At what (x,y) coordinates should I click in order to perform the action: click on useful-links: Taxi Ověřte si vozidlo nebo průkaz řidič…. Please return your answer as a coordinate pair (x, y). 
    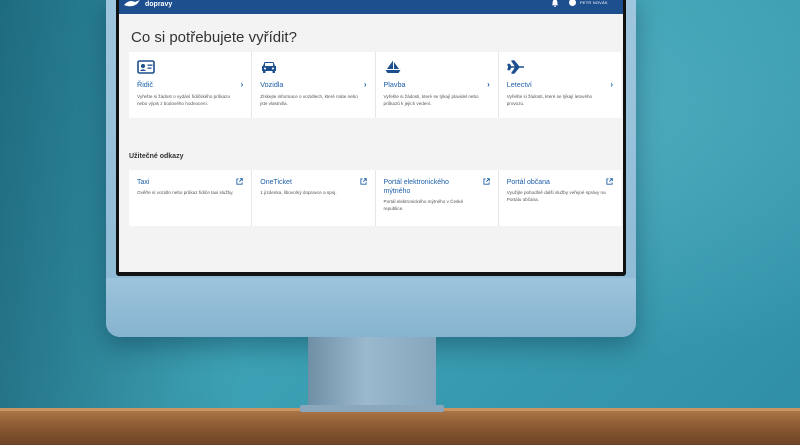
    Looking at the image, I should click on (375, 198).